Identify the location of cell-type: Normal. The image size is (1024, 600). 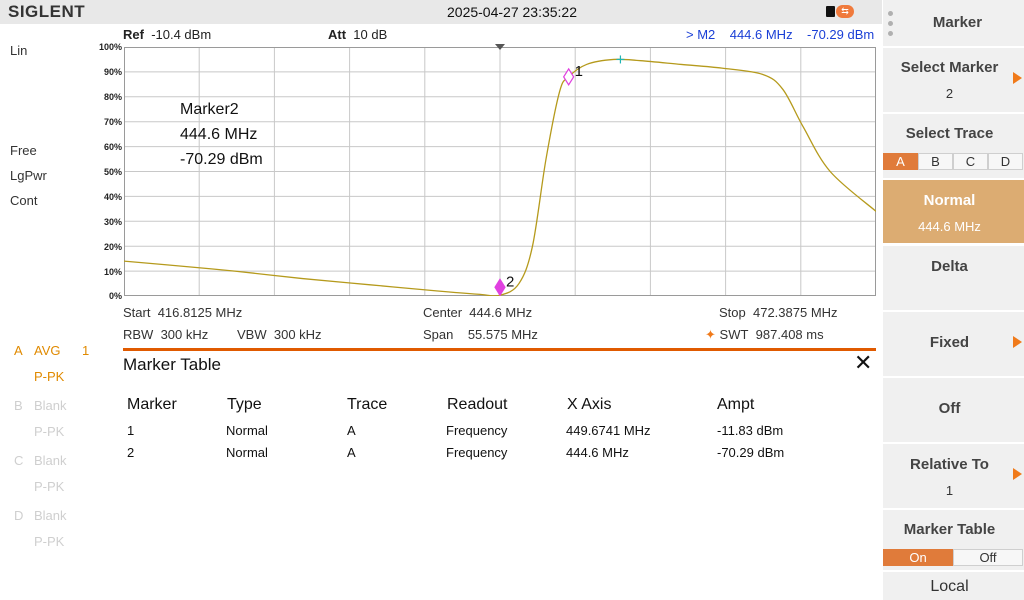
(247, 452).